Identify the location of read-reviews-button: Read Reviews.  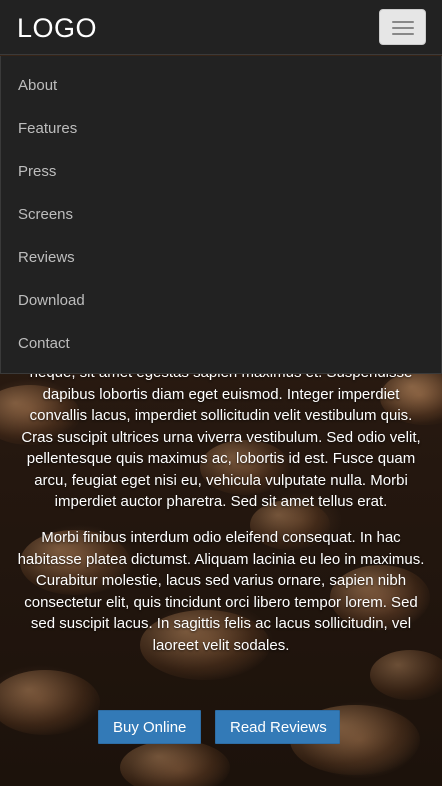
(277, 727).